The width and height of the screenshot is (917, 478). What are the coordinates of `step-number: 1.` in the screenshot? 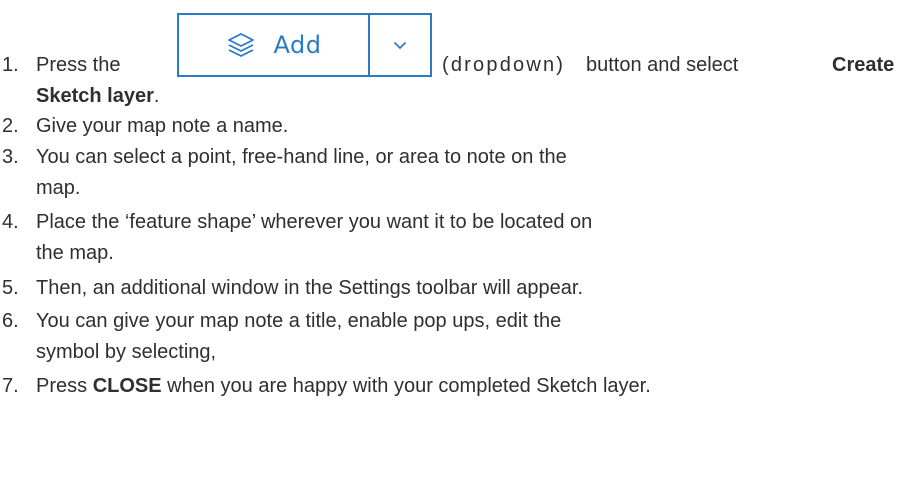 It's located at (10, 65).